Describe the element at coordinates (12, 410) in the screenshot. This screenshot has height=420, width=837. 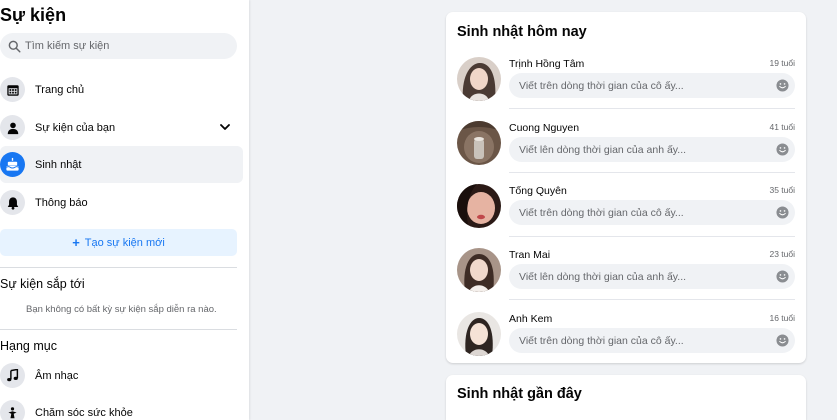
I see `health-icon` at that location.